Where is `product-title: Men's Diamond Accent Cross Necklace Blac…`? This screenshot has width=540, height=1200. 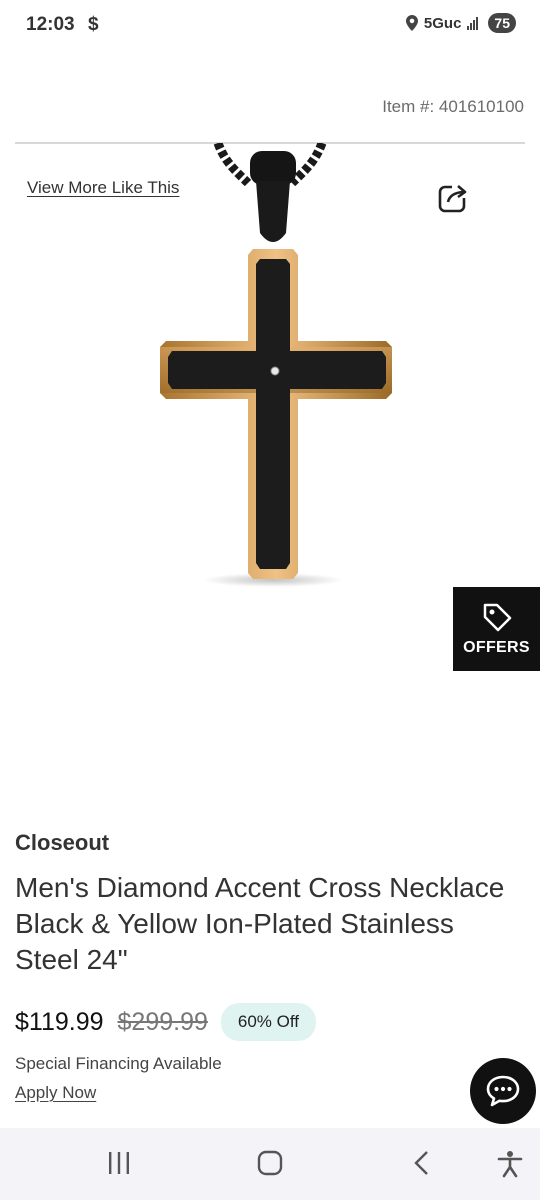 product-title: Men's Diamond Accent Cross Necklace Blac… is located at coordinates (260, 923).